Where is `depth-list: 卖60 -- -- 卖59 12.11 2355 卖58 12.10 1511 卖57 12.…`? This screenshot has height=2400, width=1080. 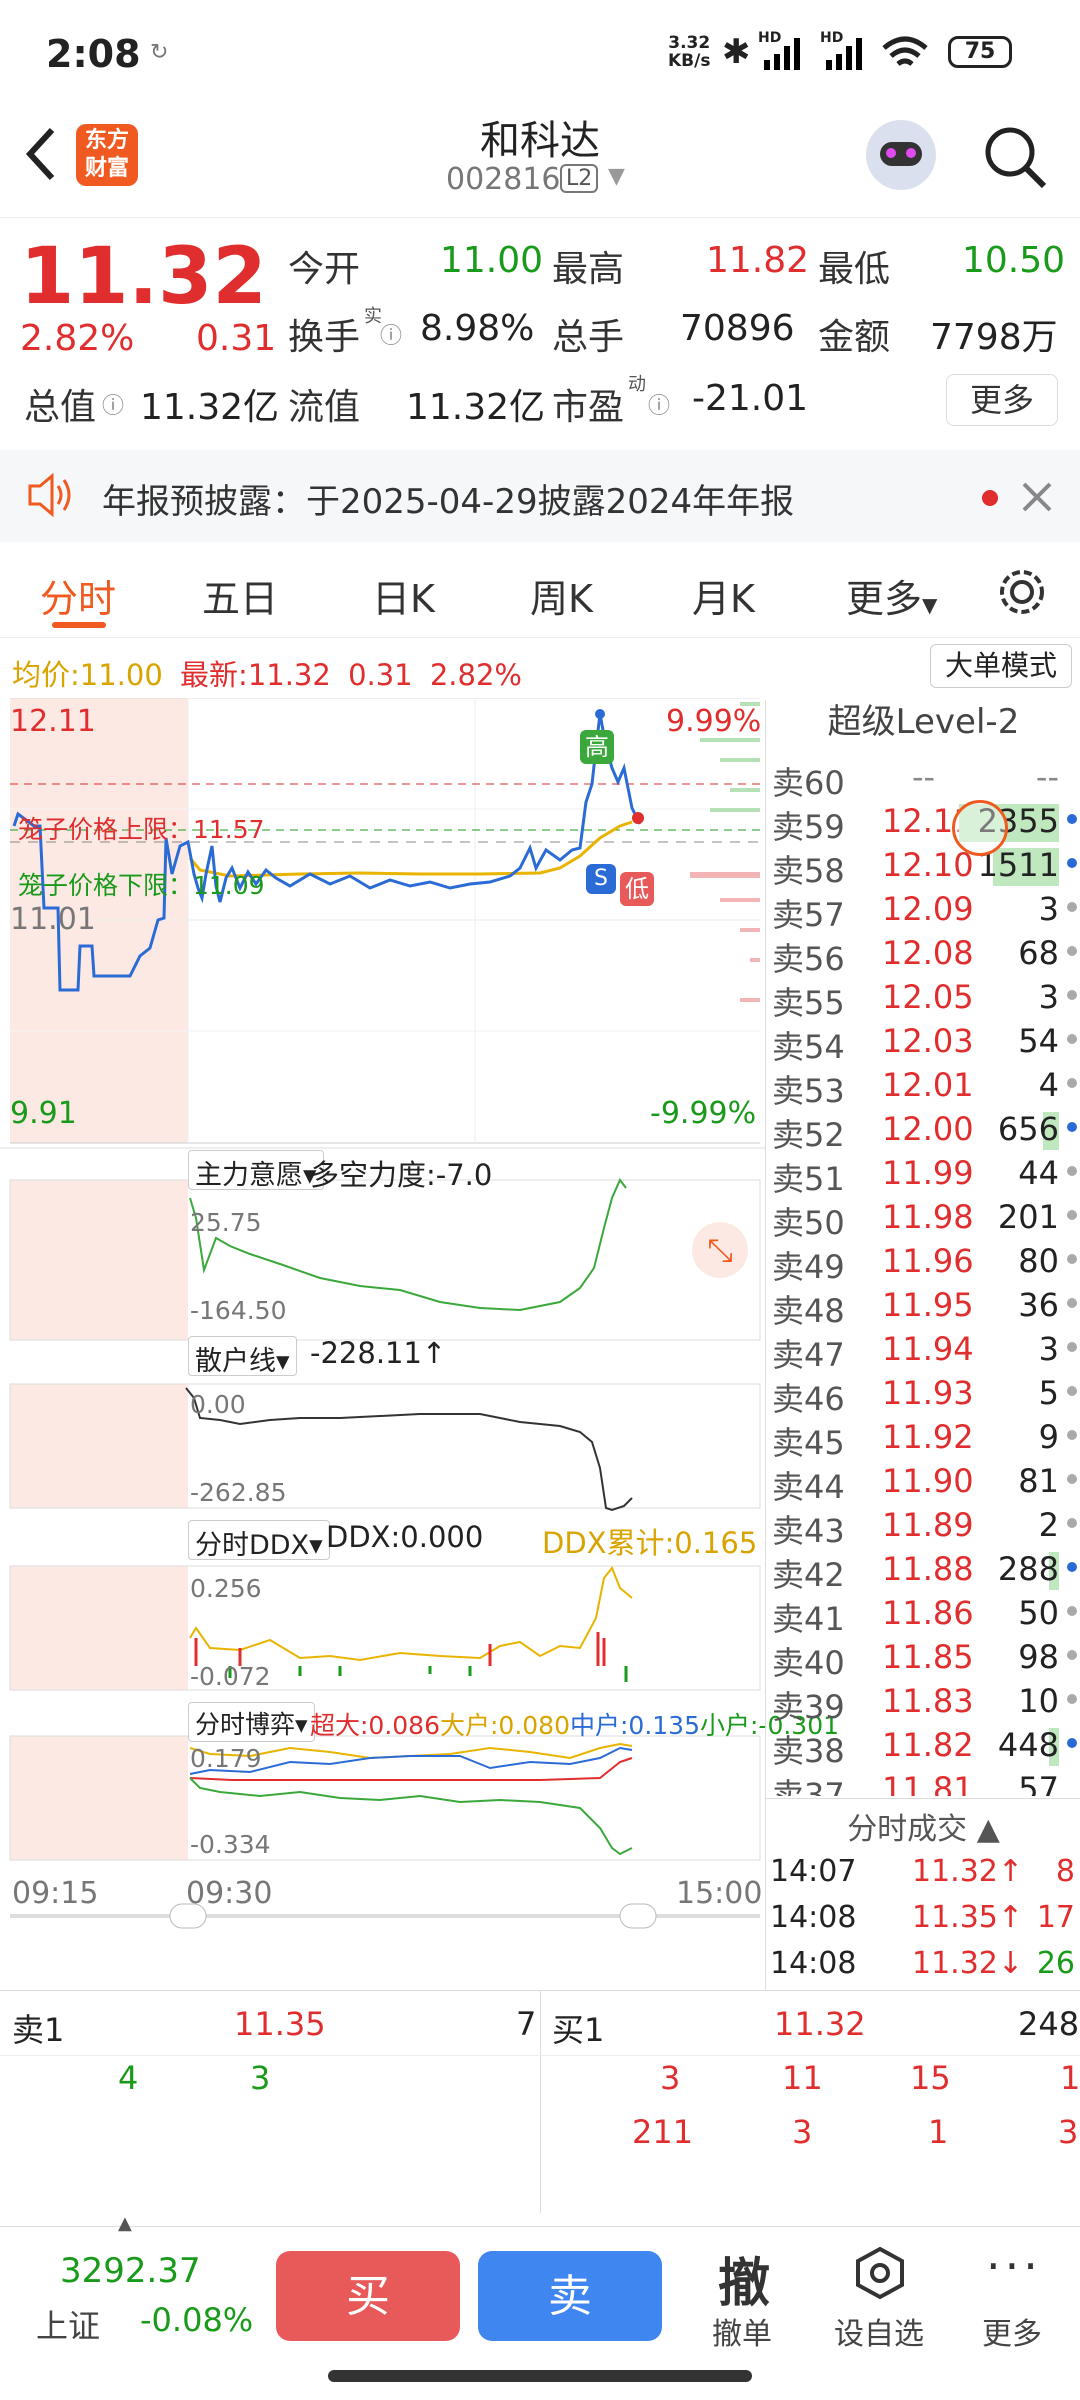 depth-list: 卖60 -- -- 卖59 12.11 2355 卖58 12.10 1511 卖57 12.… is located at coordinates (923, 1276).